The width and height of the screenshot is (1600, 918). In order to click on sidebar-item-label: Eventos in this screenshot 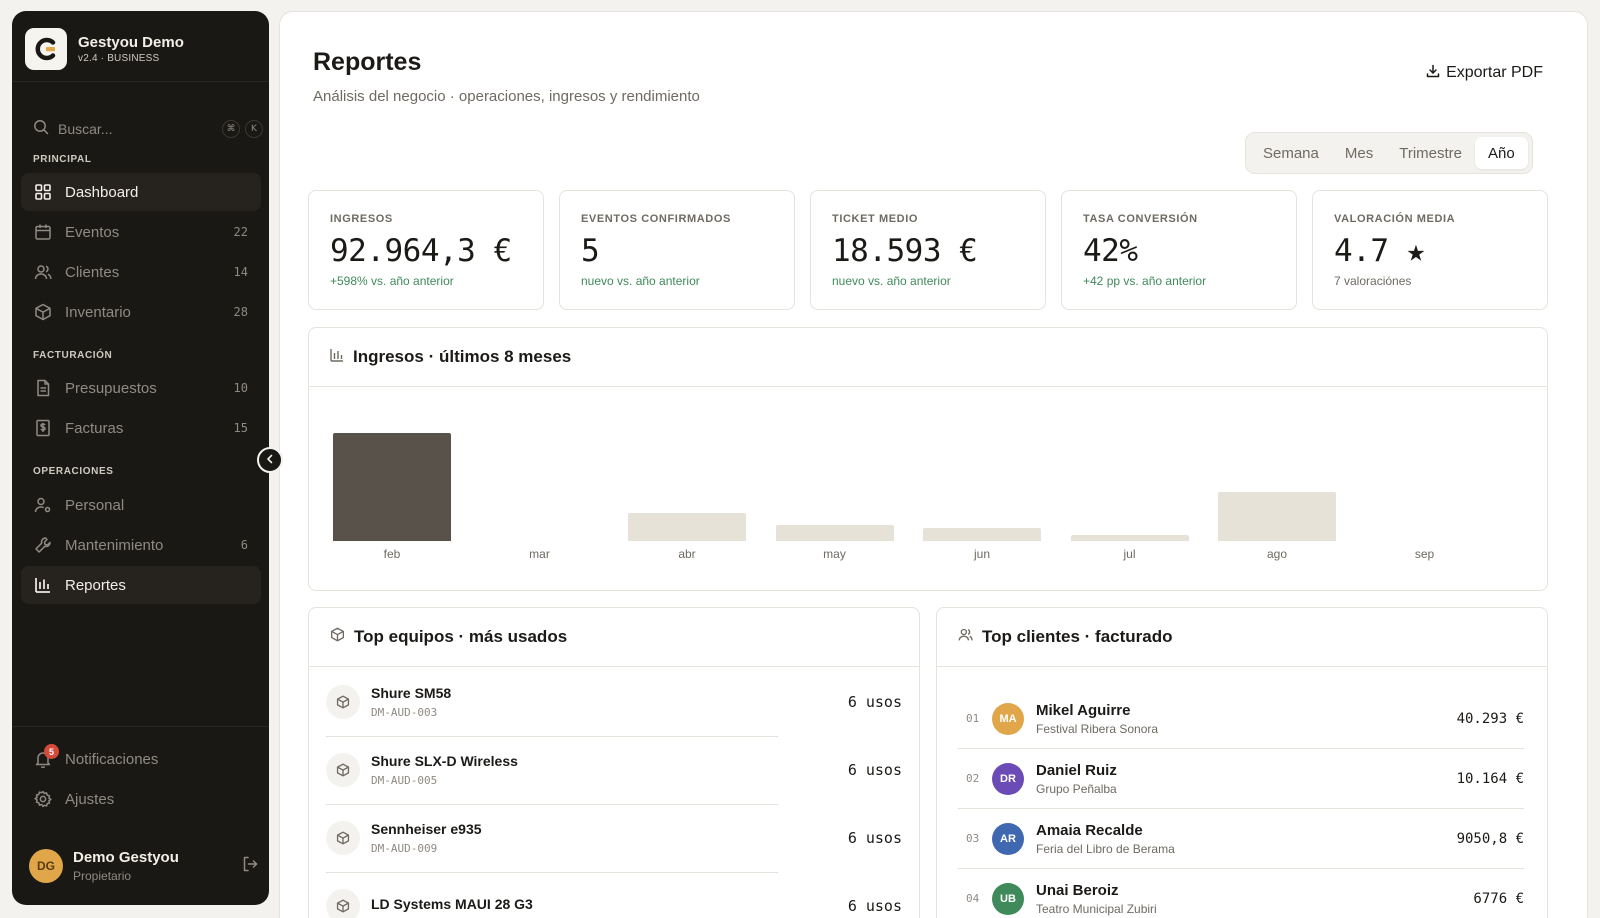, I will do `click(92, 232)`.